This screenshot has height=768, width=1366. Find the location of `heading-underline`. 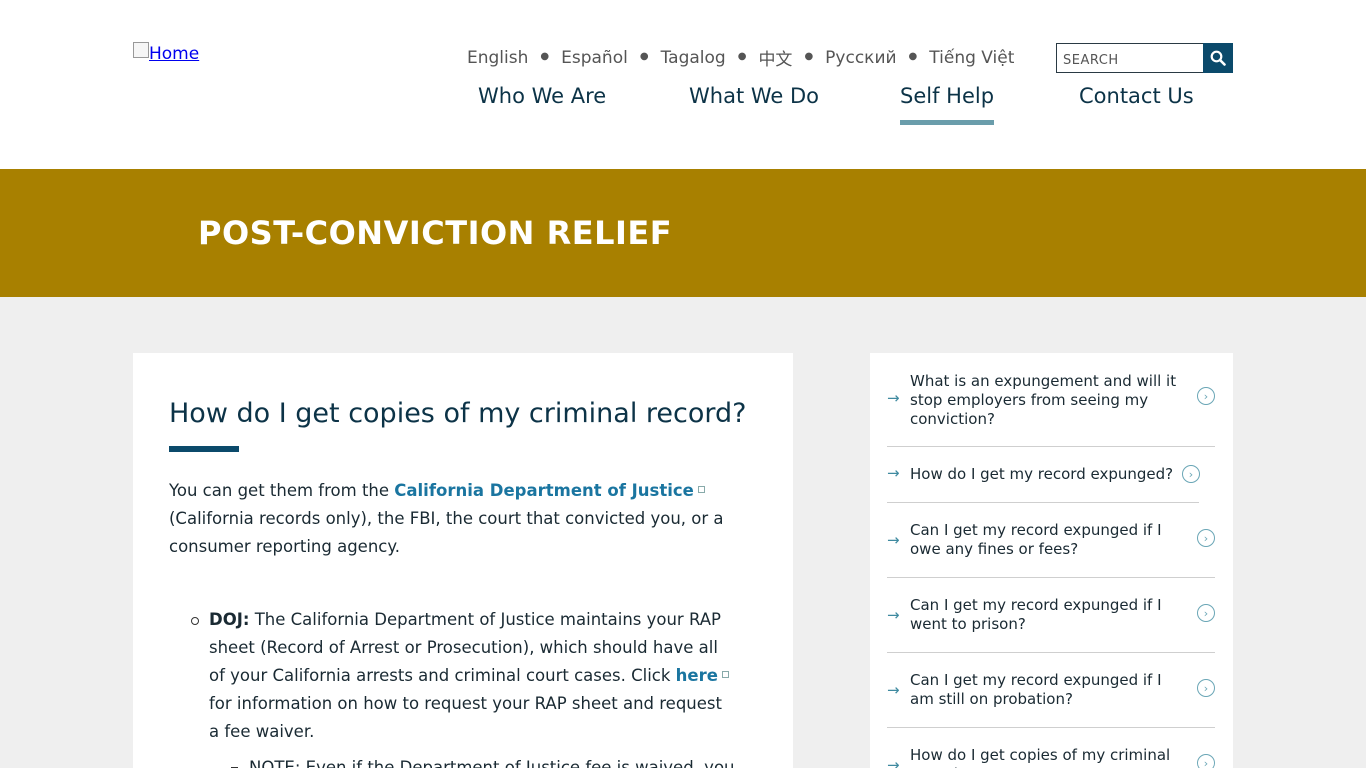

heading-underline is located at coordinates (204, 449).